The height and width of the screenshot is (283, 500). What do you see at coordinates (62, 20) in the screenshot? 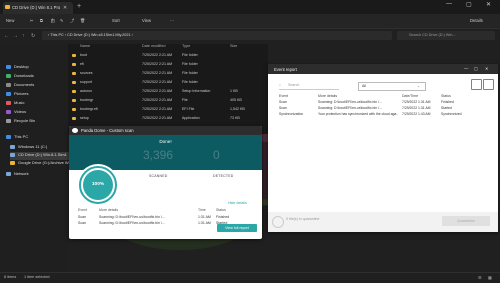
I see `rename-icon: ✎` at bounding box center [62, 20].